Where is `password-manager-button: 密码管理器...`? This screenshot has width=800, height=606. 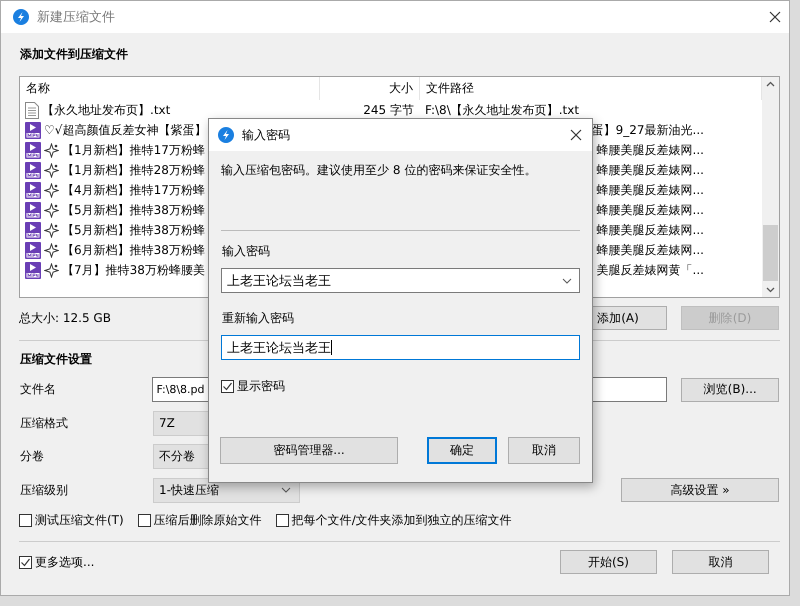 password-manager-button: 密码管理器... is located at coordinates (309, 450).